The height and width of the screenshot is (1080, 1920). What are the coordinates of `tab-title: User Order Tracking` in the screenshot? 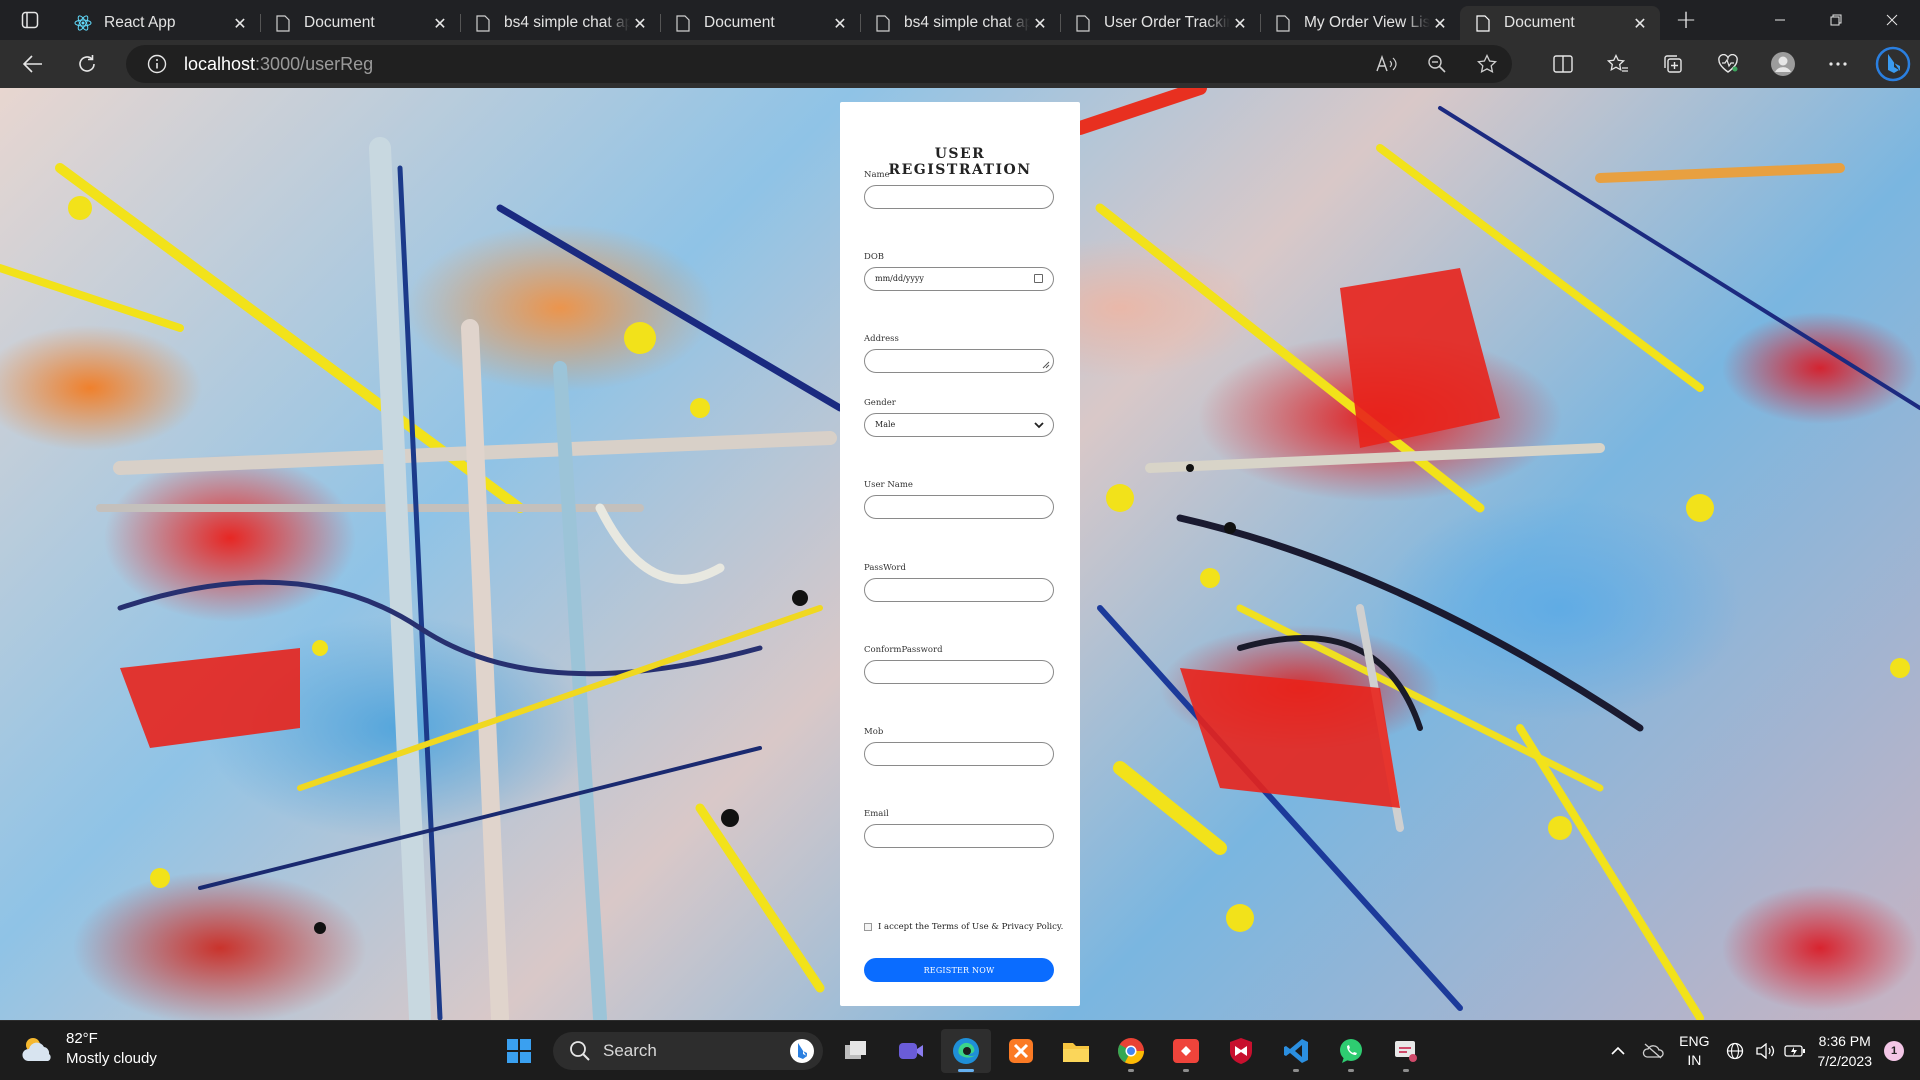 It's located at (1167, 22).